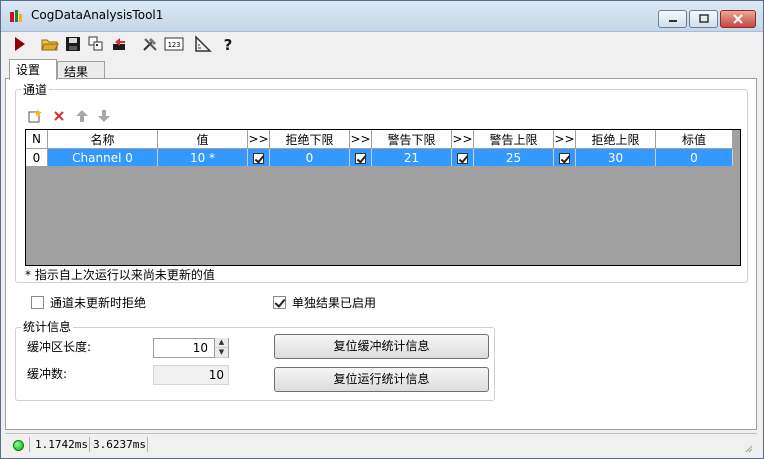 Image resolution: width=764 pixels, height=459 pixels. I want to click on toolbar: 123 ?, so click(382, 44).